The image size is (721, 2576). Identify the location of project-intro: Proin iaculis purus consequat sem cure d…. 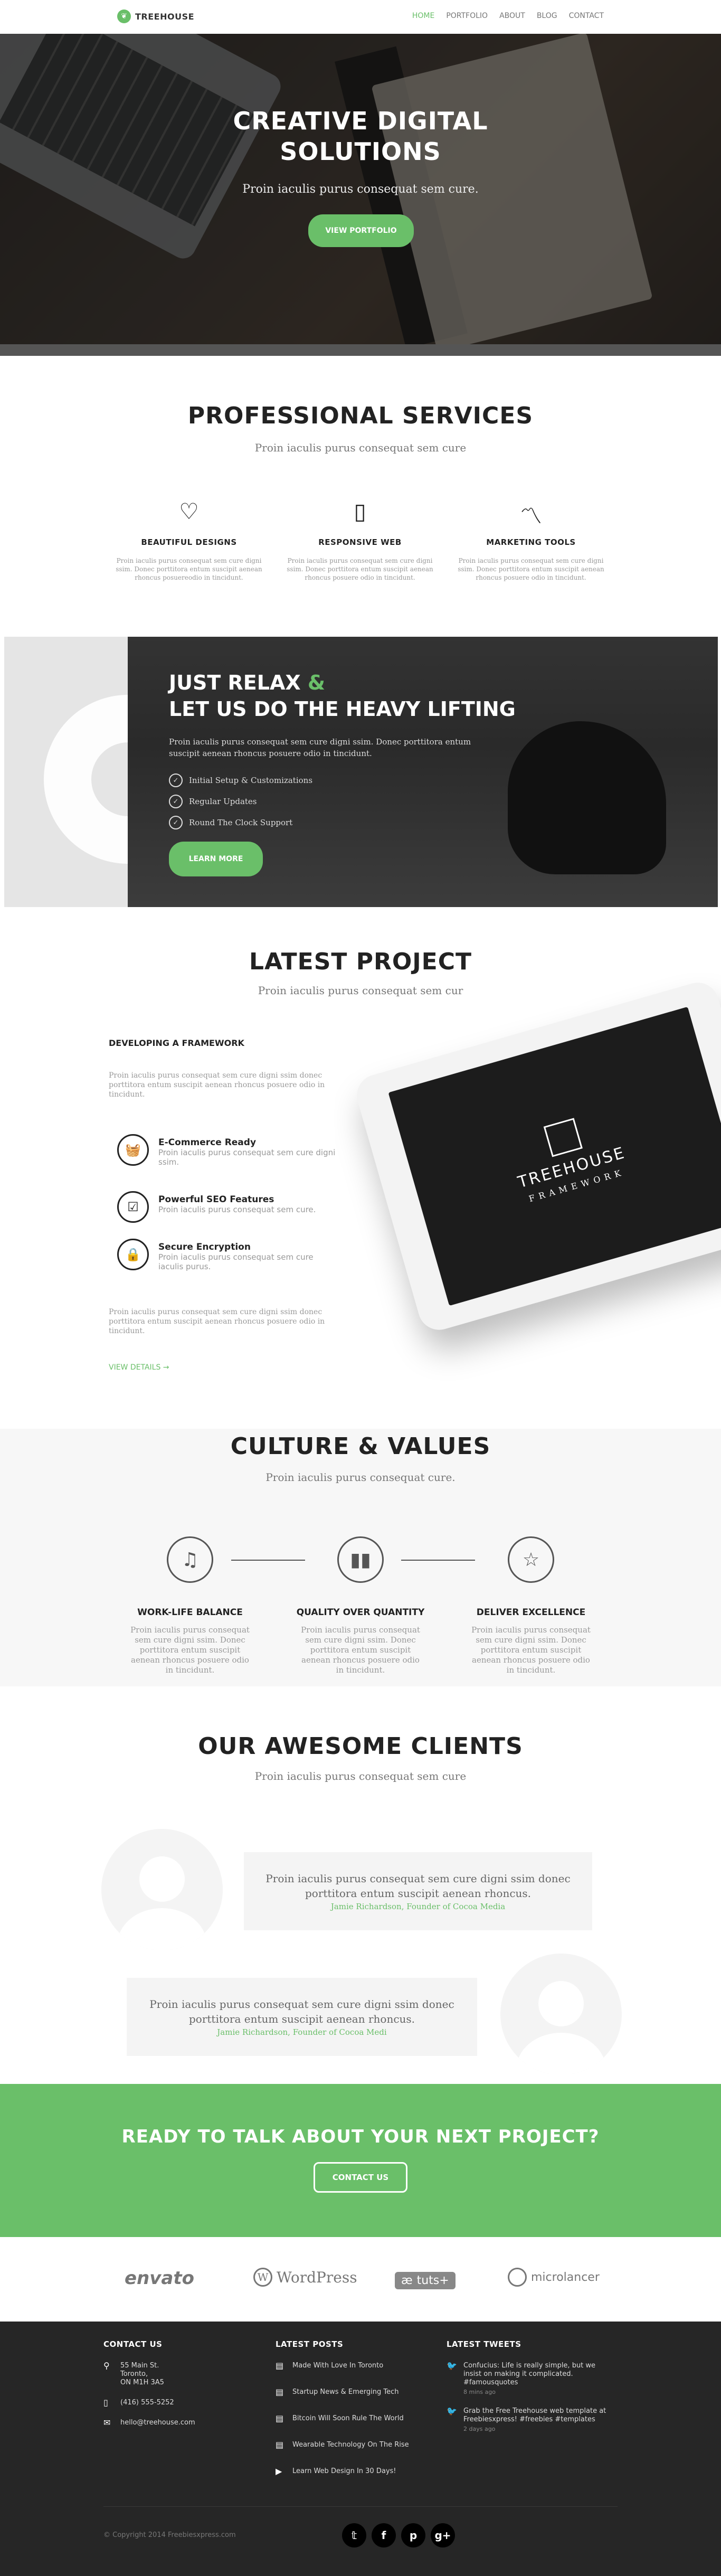
(217, 1085).